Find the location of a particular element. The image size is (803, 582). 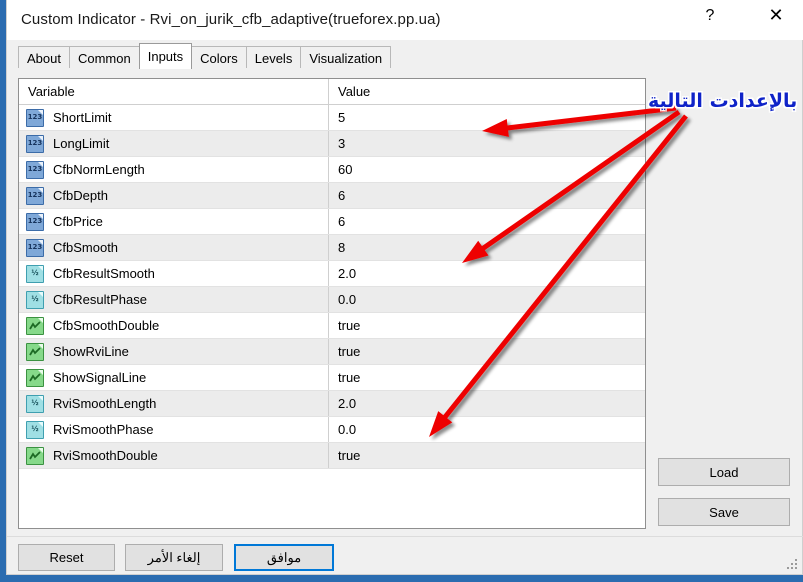

variable-name: RviSmoothPhase is located at coordinates (103, 429).